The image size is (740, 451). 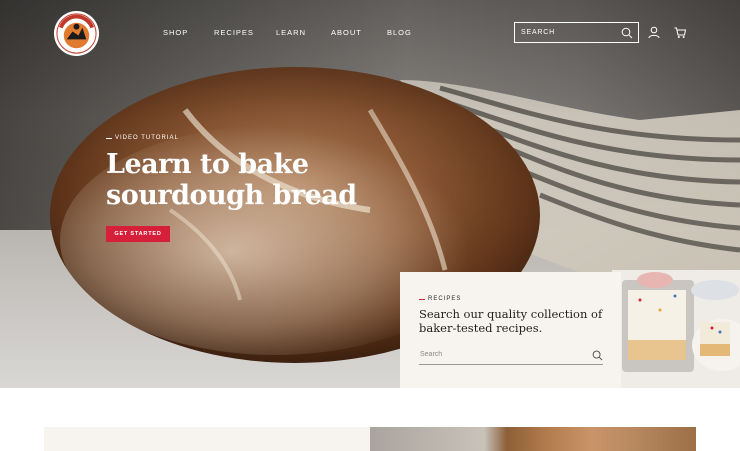 What do you see at coordinates (445, 299) in the screenshot?
I see `recipes-eyebrow-text: RECIPES` at bounding box center [445, 299].